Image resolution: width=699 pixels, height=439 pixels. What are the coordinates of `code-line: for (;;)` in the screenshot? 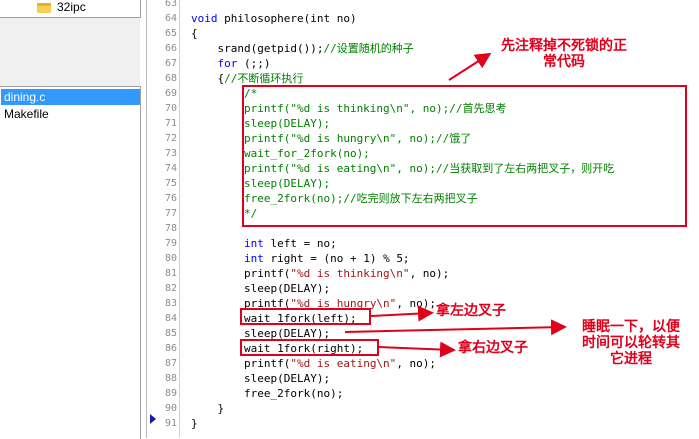 It's located at (231, 63).